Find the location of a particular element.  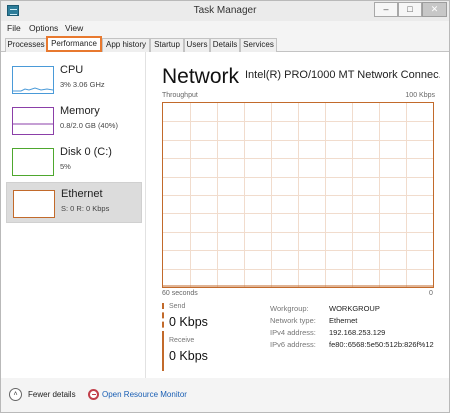

receive-stat: Receive 0 Kbps is located at coordinates (209, 354).